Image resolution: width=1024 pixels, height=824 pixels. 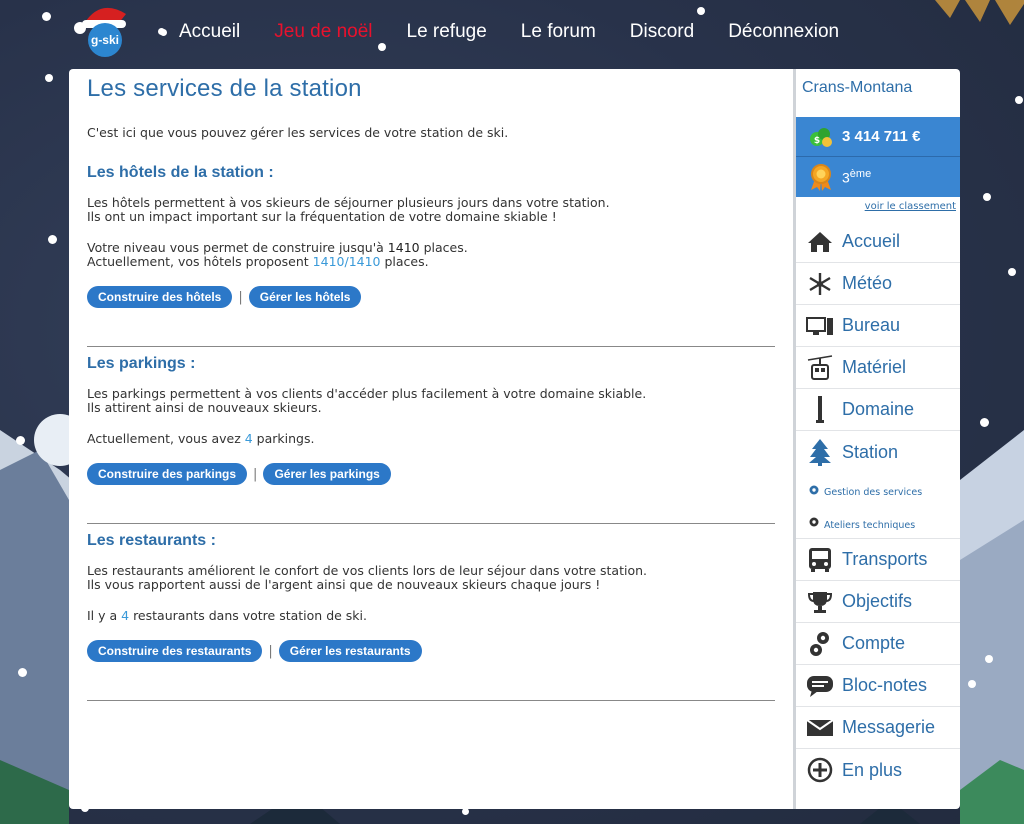 I want to click on nav-item-le-forum: Le forum, so click(x=558, y=32).